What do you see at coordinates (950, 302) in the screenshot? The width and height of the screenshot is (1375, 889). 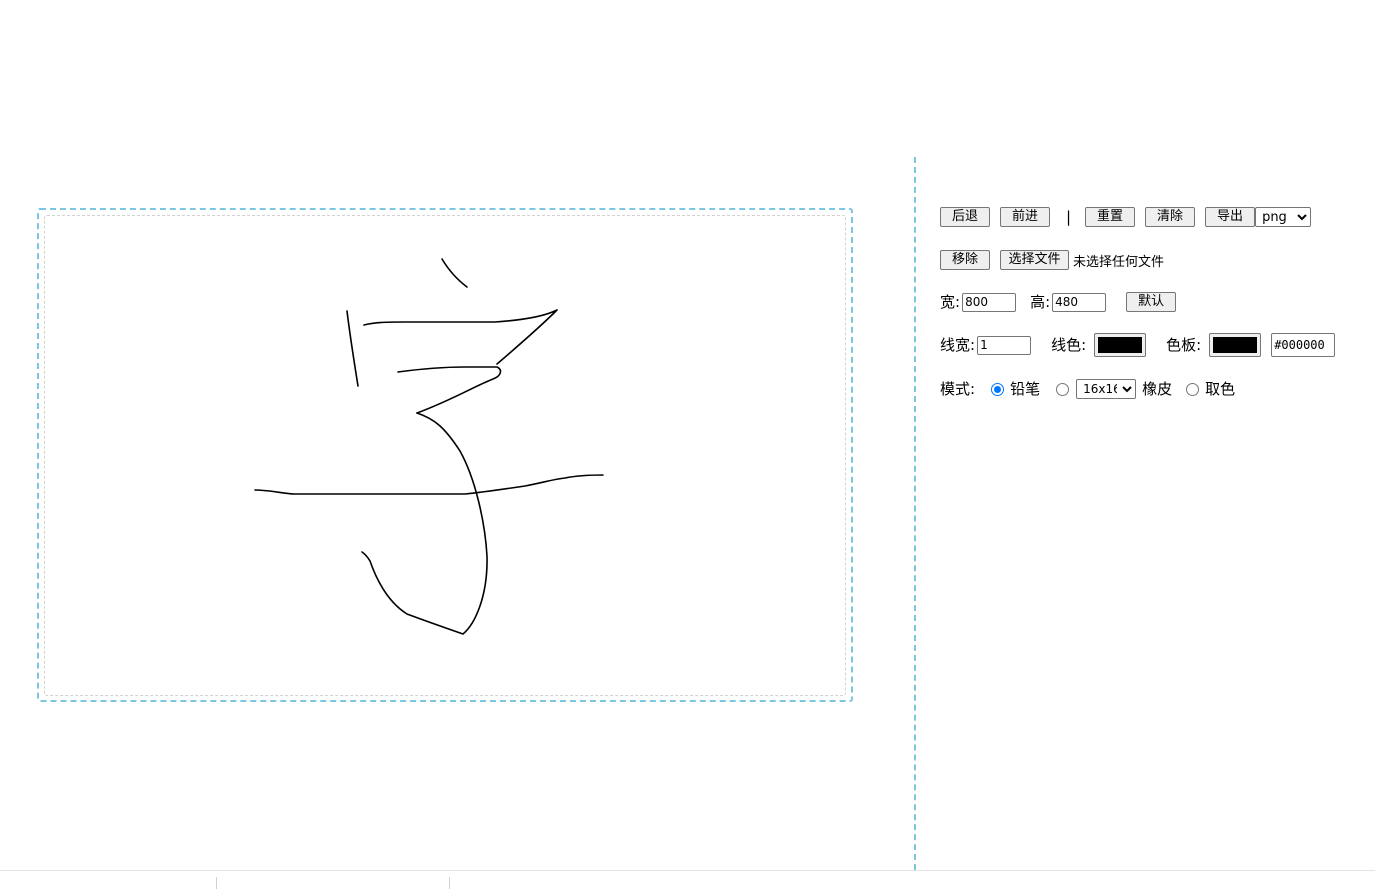 I see `width-label: 宽:` at bounding box center [950, 302].